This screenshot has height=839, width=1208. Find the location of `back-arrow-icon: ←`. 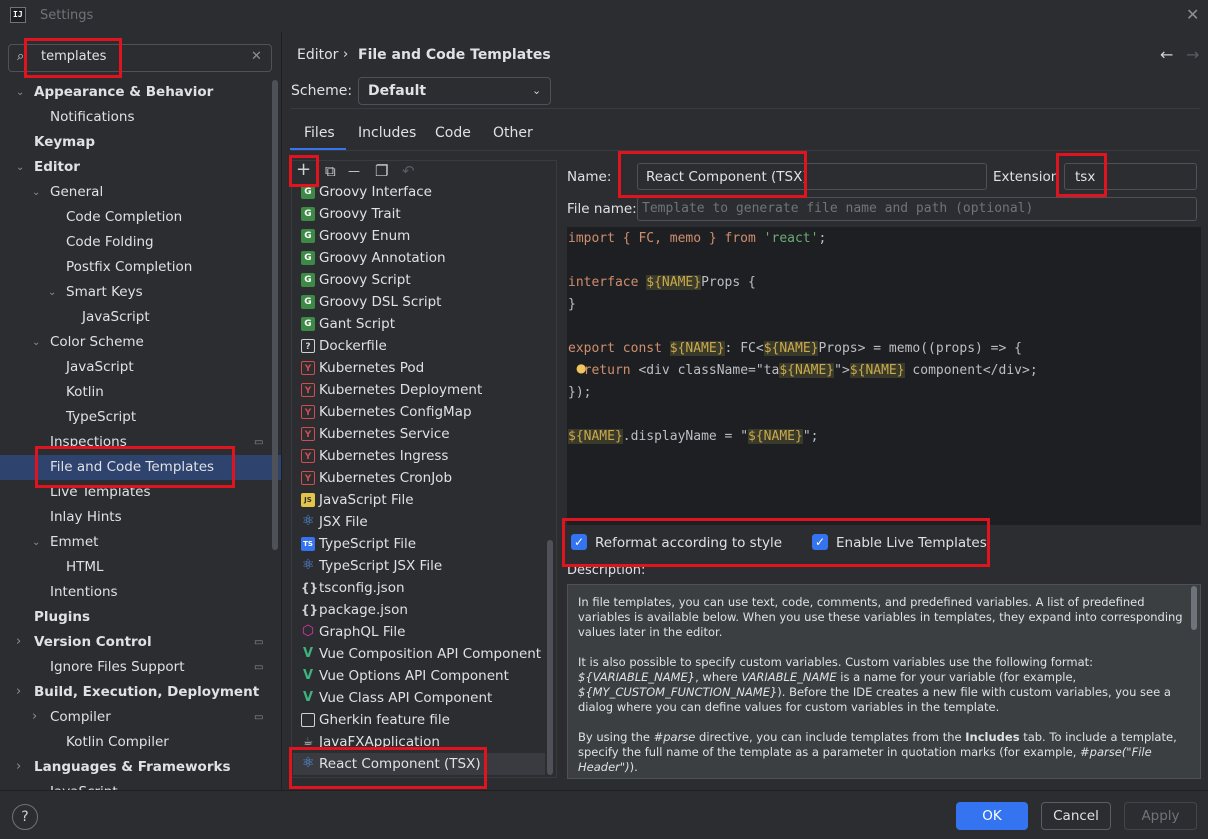

back-arrow-icon: ← is located at coordinates (1166, 54).